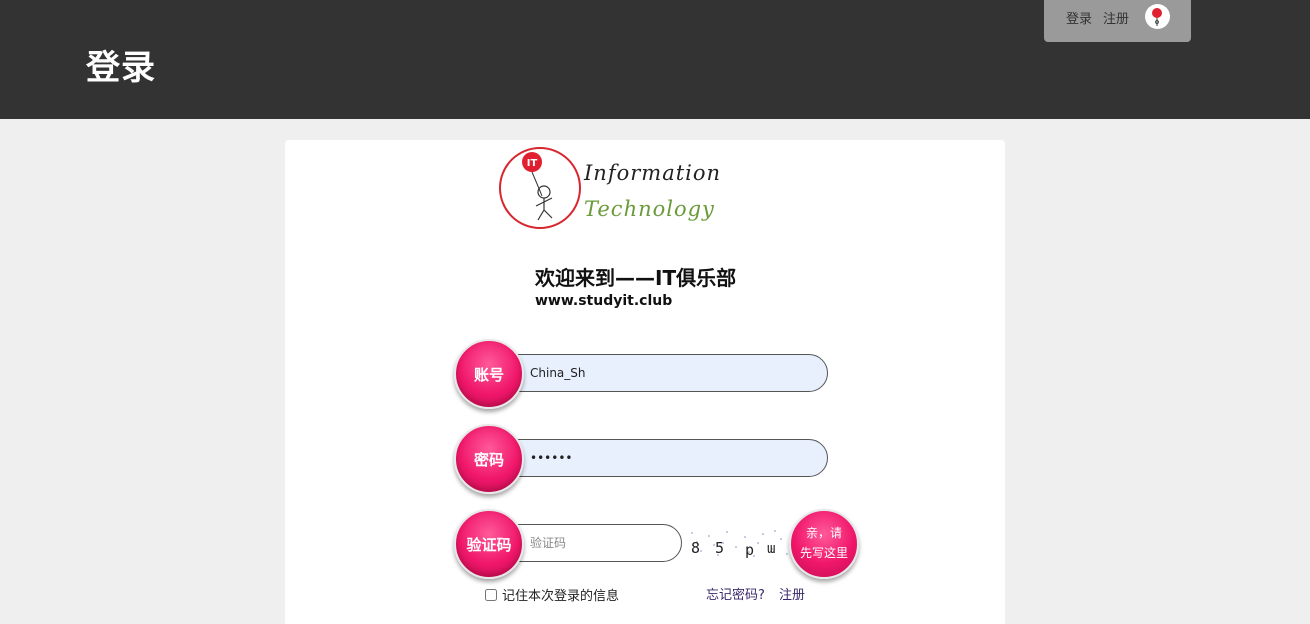  What do you see at coordinates (735, 595) in the screenshot?
I see `forgot-password-link: 忘记密码?` at bounding box center [735, 595].